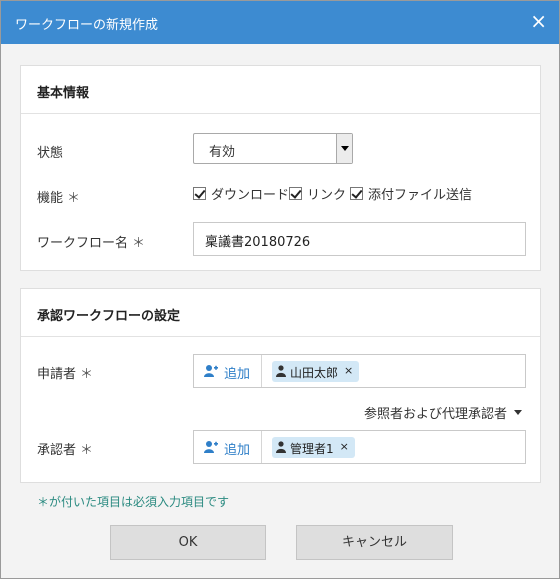 This screenshot has width=560, height=579. What do you see at coordinates (344, 446) in the screenshot?
I see `remove-approver-icon: ×` at bounding box center [344, 446].